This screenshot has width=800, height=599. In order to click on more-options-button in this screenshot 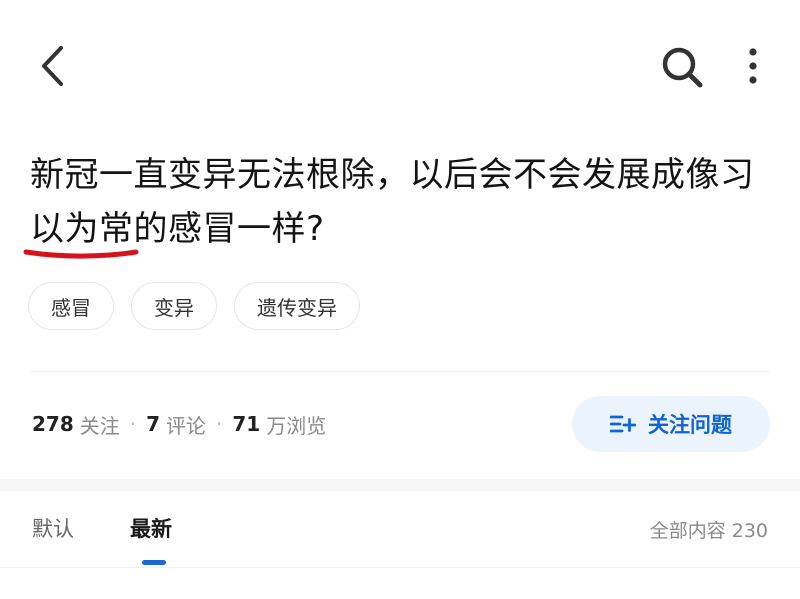, I will do `click(753, 66)`.